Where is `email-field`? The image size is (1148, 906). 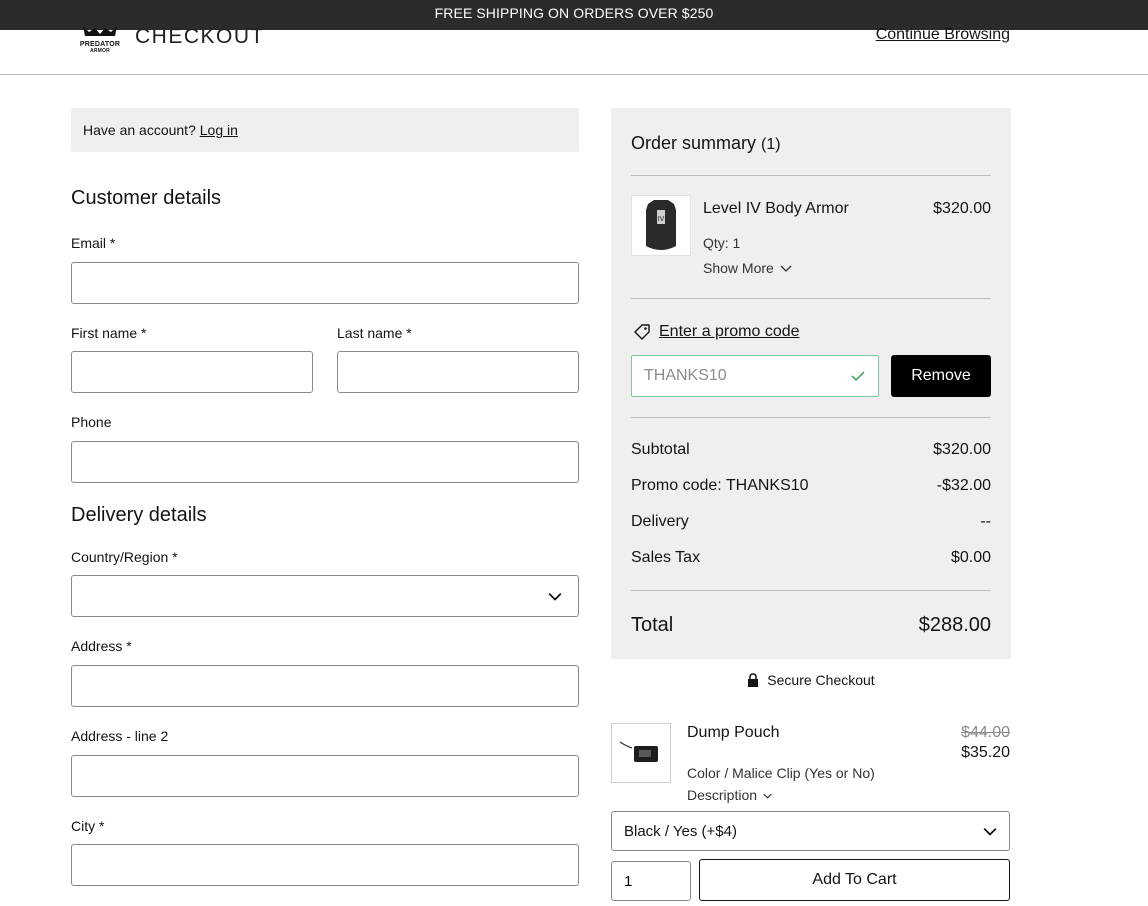
email-field is located at coordinates (325, 283).